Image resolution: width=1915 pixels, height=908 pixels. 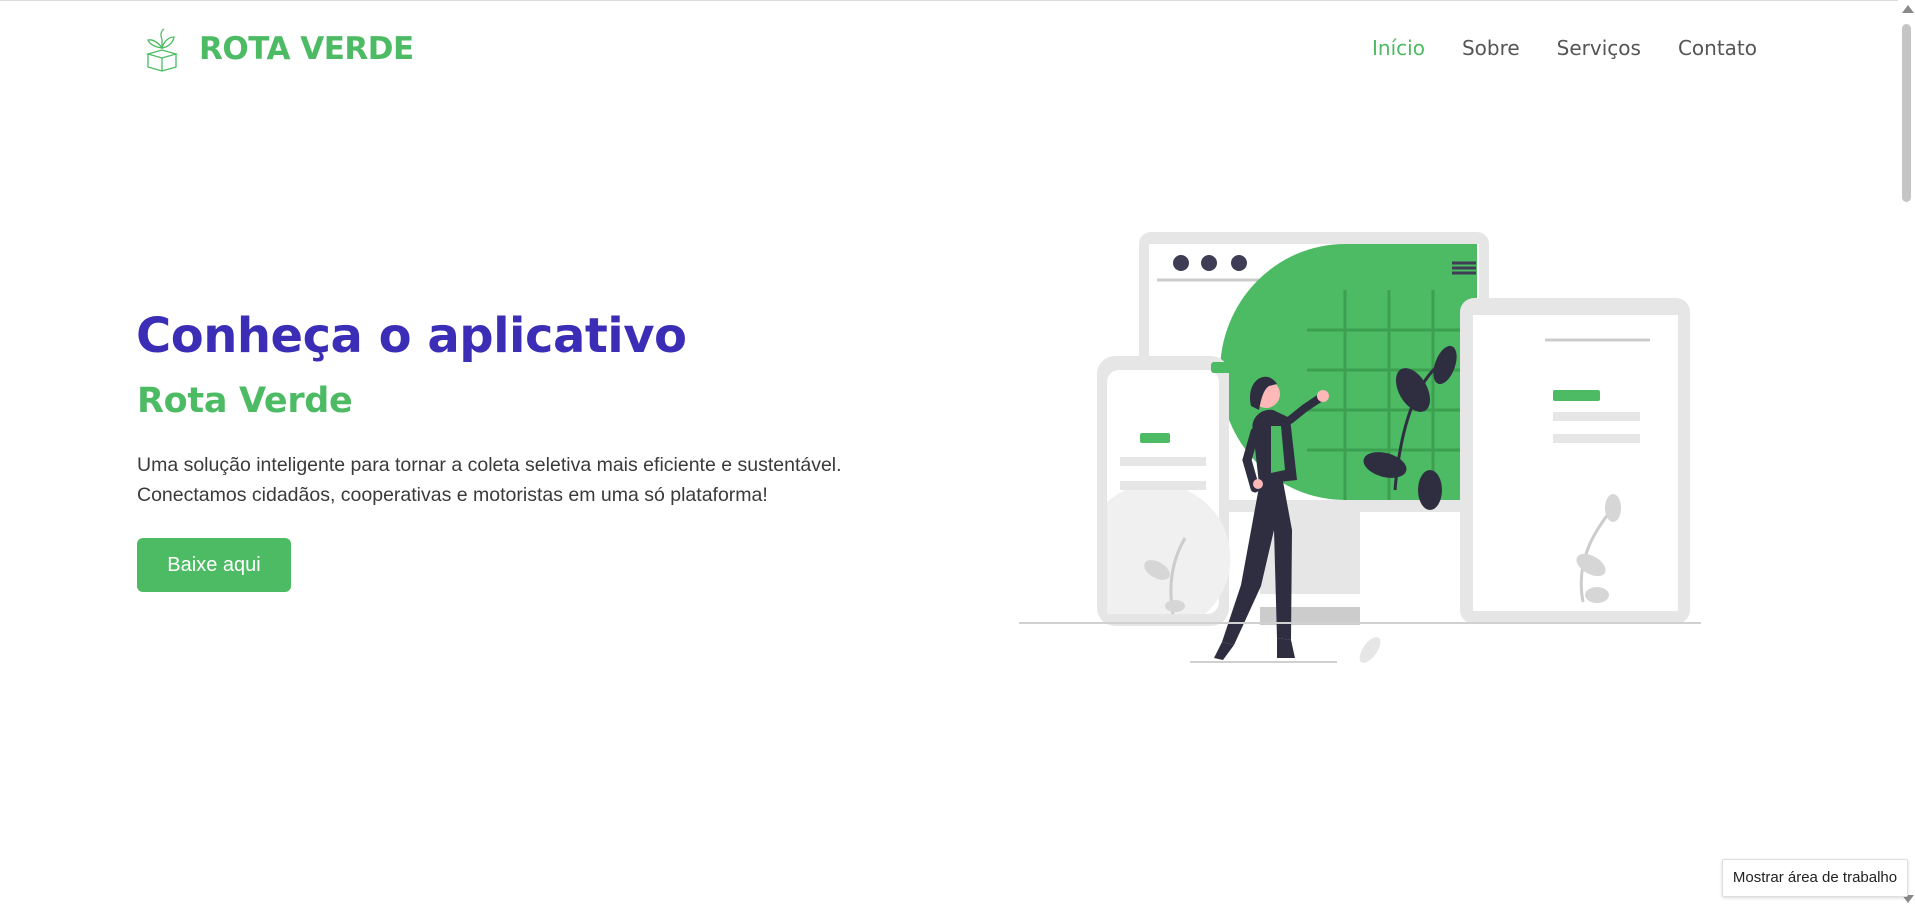 What do you see at coordinates (245, 401) in the screenshot?
I see `hero-subtitle: Rota Verde` at bounding box center [245, 401].